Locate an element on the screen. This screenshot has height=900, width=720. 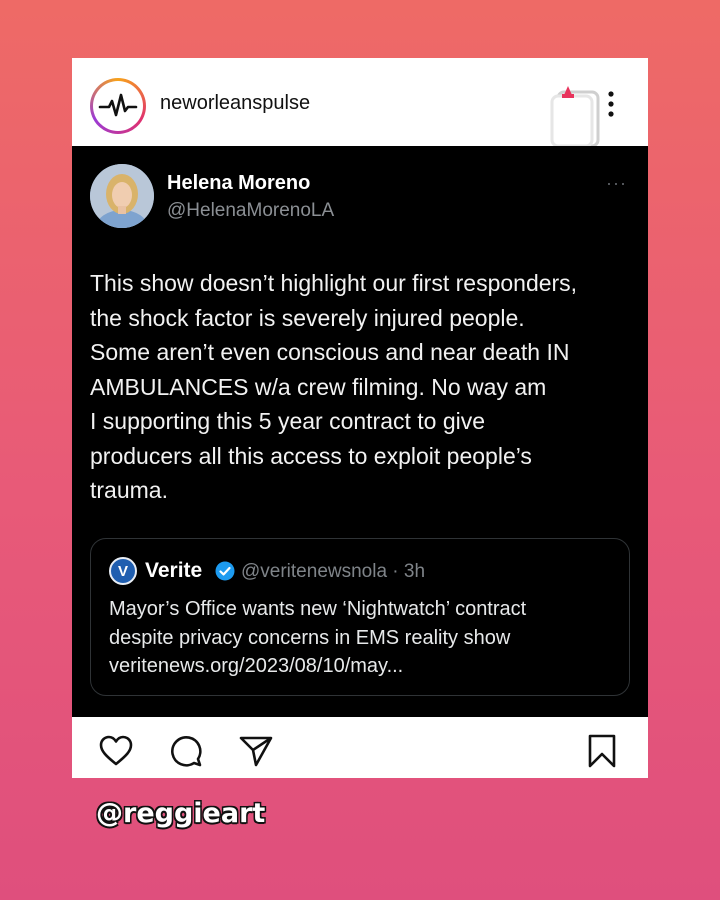
verite-logo: V is located at coordinates (123, 571).